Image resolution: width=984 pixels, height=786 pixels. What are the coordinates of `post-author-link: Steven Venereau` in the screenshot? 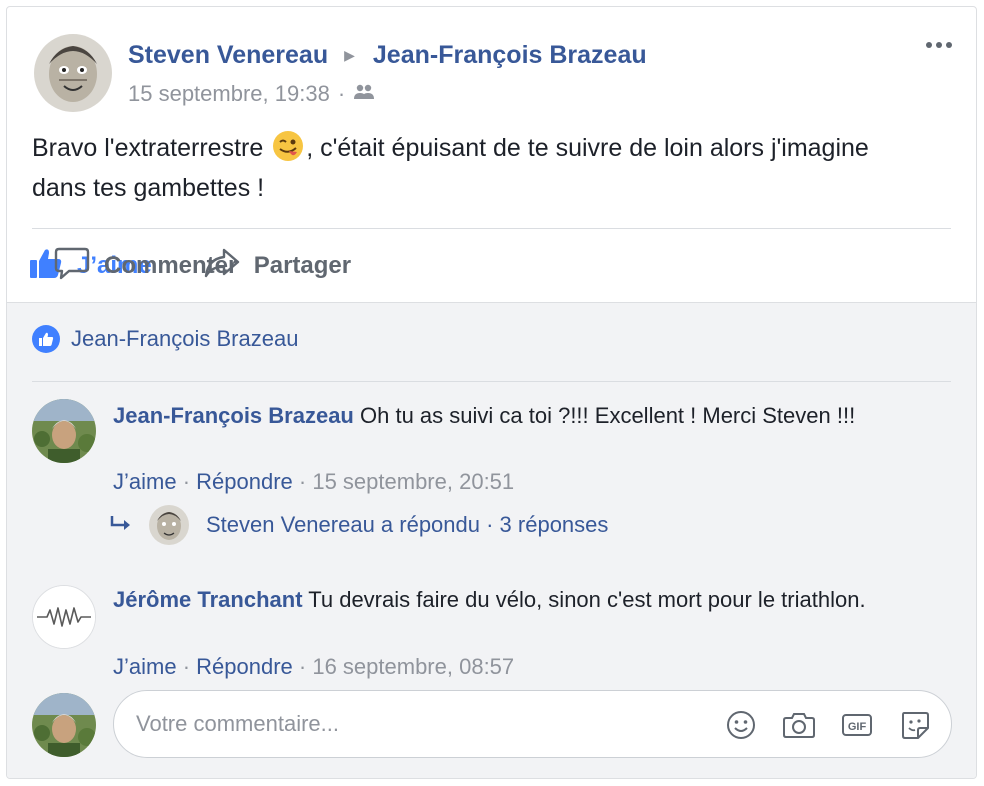 It's located at (228, 55).